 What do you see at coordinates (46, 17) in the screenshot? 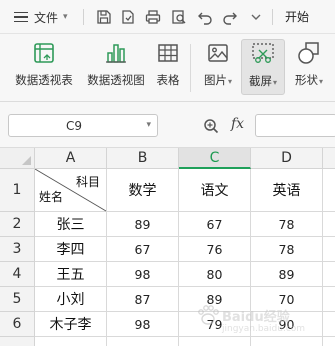
I see `file-menu-label: 文件` at bounding box center [46, 17].